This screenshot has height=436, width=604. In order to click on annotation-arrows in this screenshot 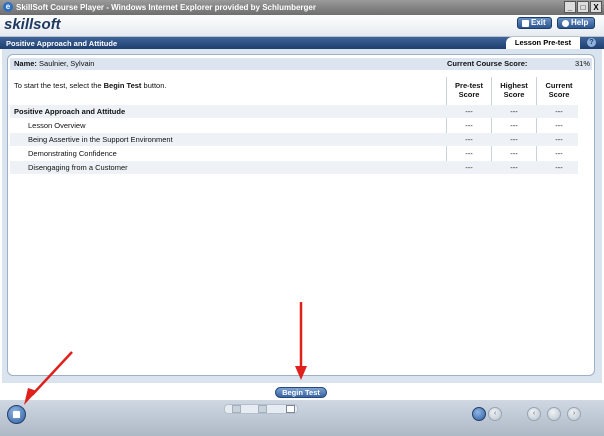, I will do `click(165, 353)`.